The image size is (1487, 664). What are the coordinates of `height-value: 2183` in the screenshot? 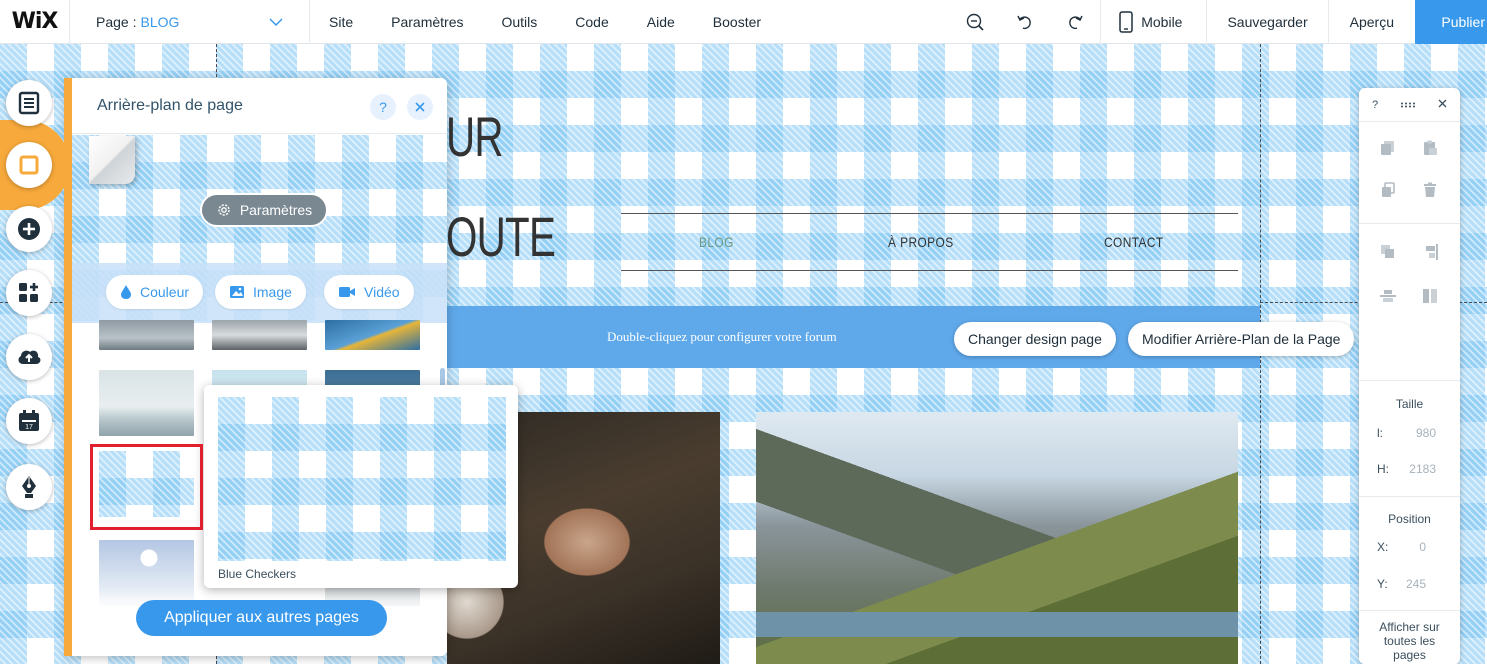 It's located at (1411, 469).